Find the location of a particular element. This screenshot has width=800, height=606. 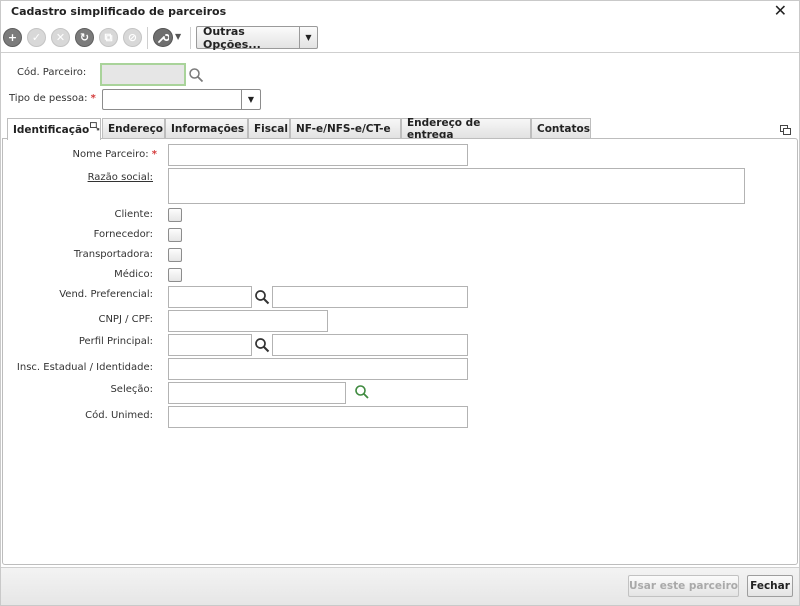

refresh-button: ↻ is located at coordinates (84, 37).